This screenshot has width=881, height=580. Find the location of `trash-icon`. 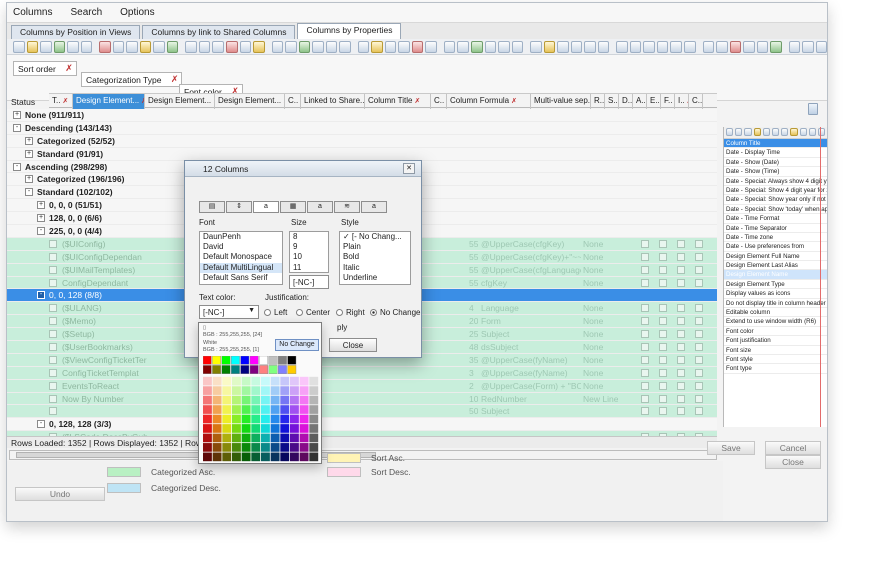

trash-icon is located at coordinates (813, 109).